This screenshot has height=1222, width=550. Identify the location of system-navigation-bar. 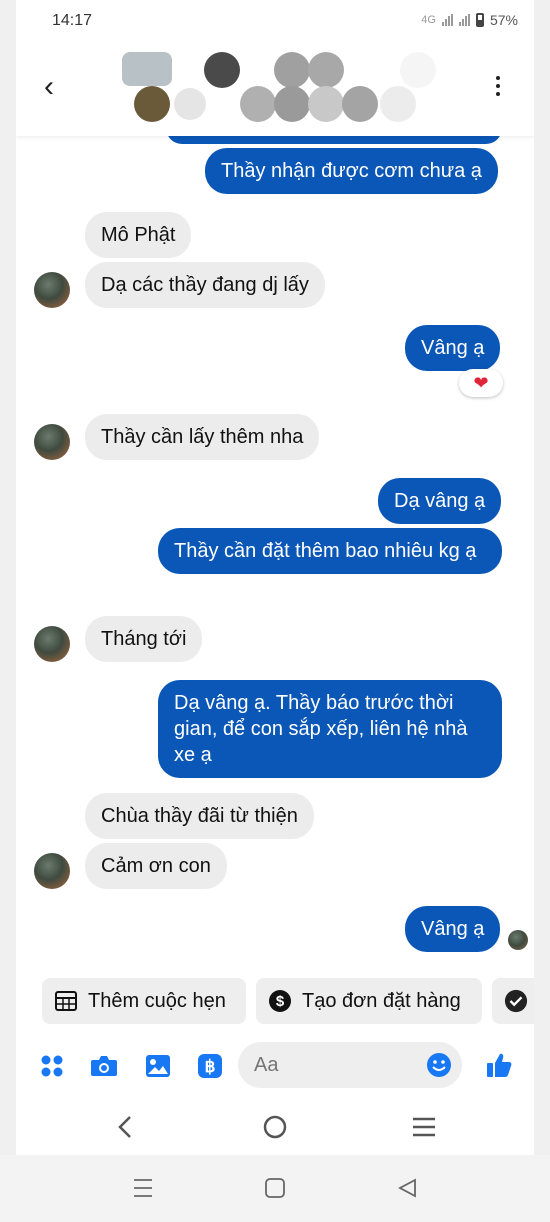
(275, 1188).